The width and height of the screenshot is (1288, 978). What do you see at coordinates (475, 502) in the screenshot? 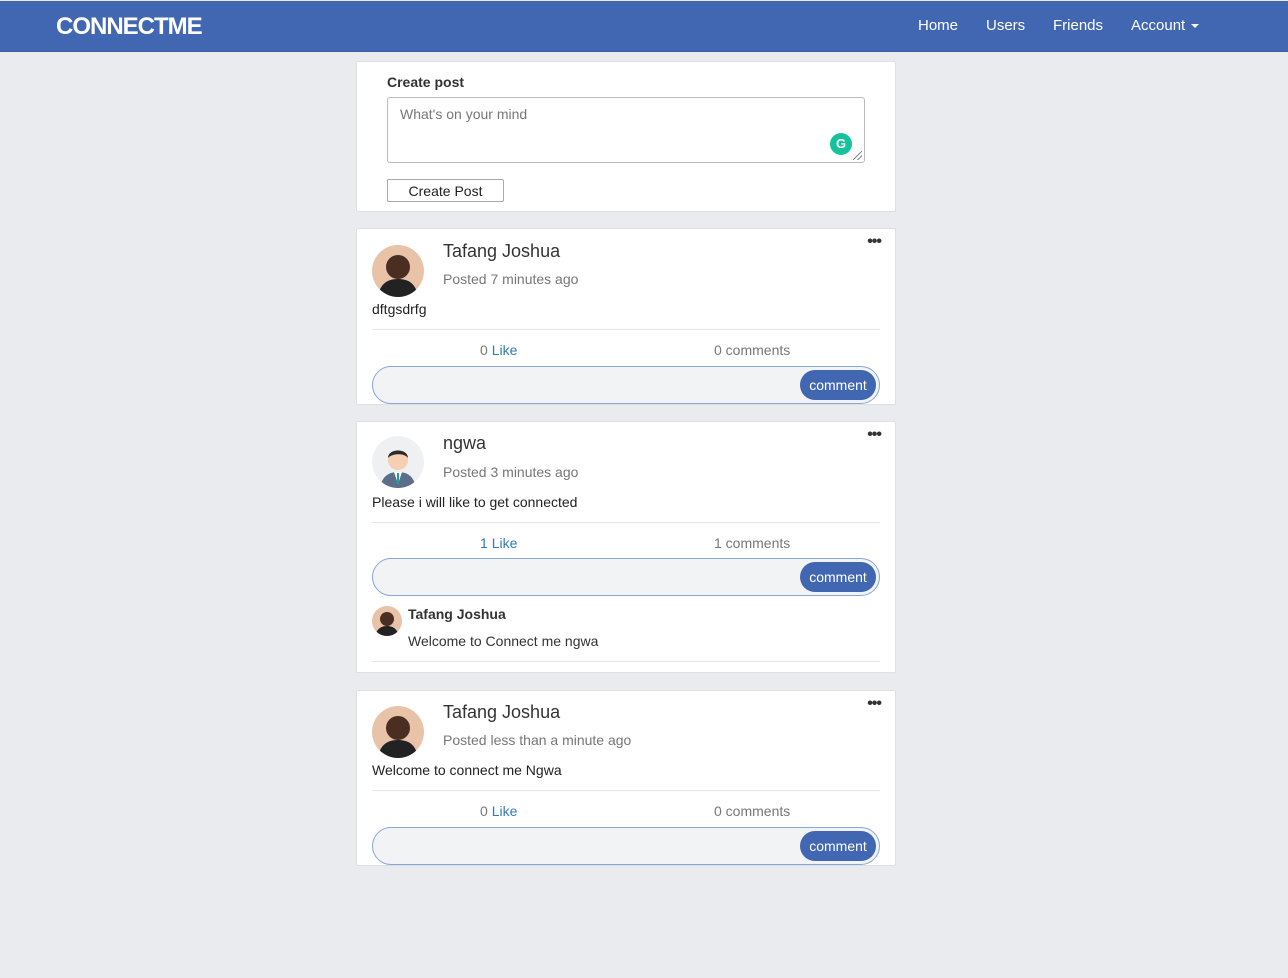
I see `post-body: Please i will like to get connected` at bounding box center [475, 502].